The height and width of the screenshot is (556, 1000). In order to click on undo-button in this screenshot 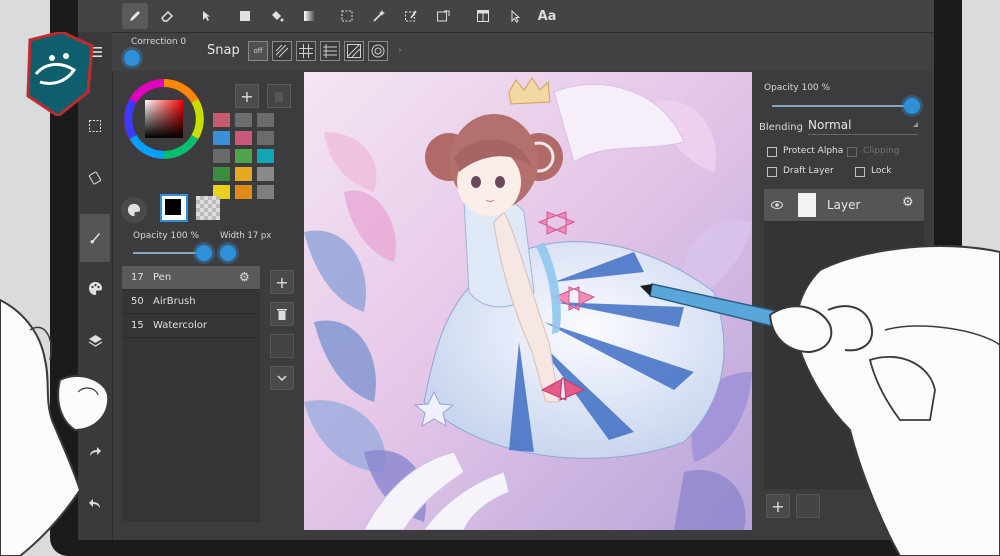, I will do `click(95, 504)`.